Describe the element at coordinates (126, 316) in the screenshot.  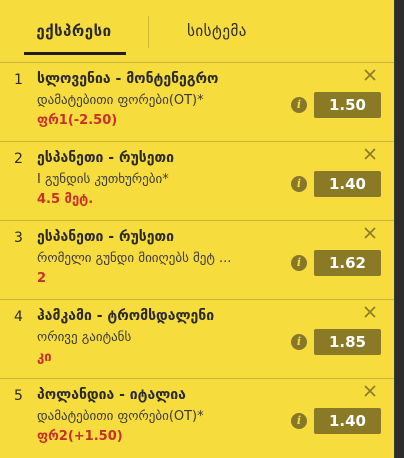
I see `bet-match: ჰამკამი - ტრომსდალენი` at that location.